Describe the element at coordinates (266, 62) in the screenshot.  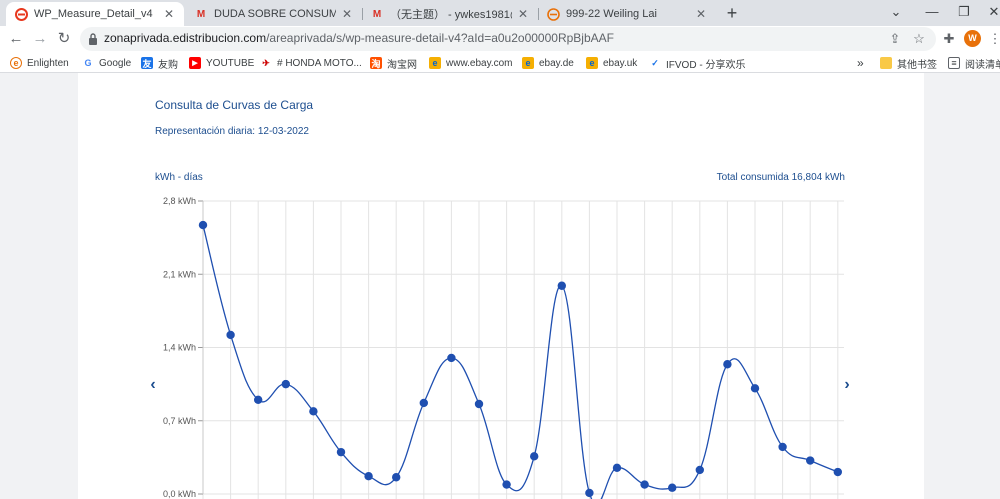
I see `honda-icon: ✈` at that location.